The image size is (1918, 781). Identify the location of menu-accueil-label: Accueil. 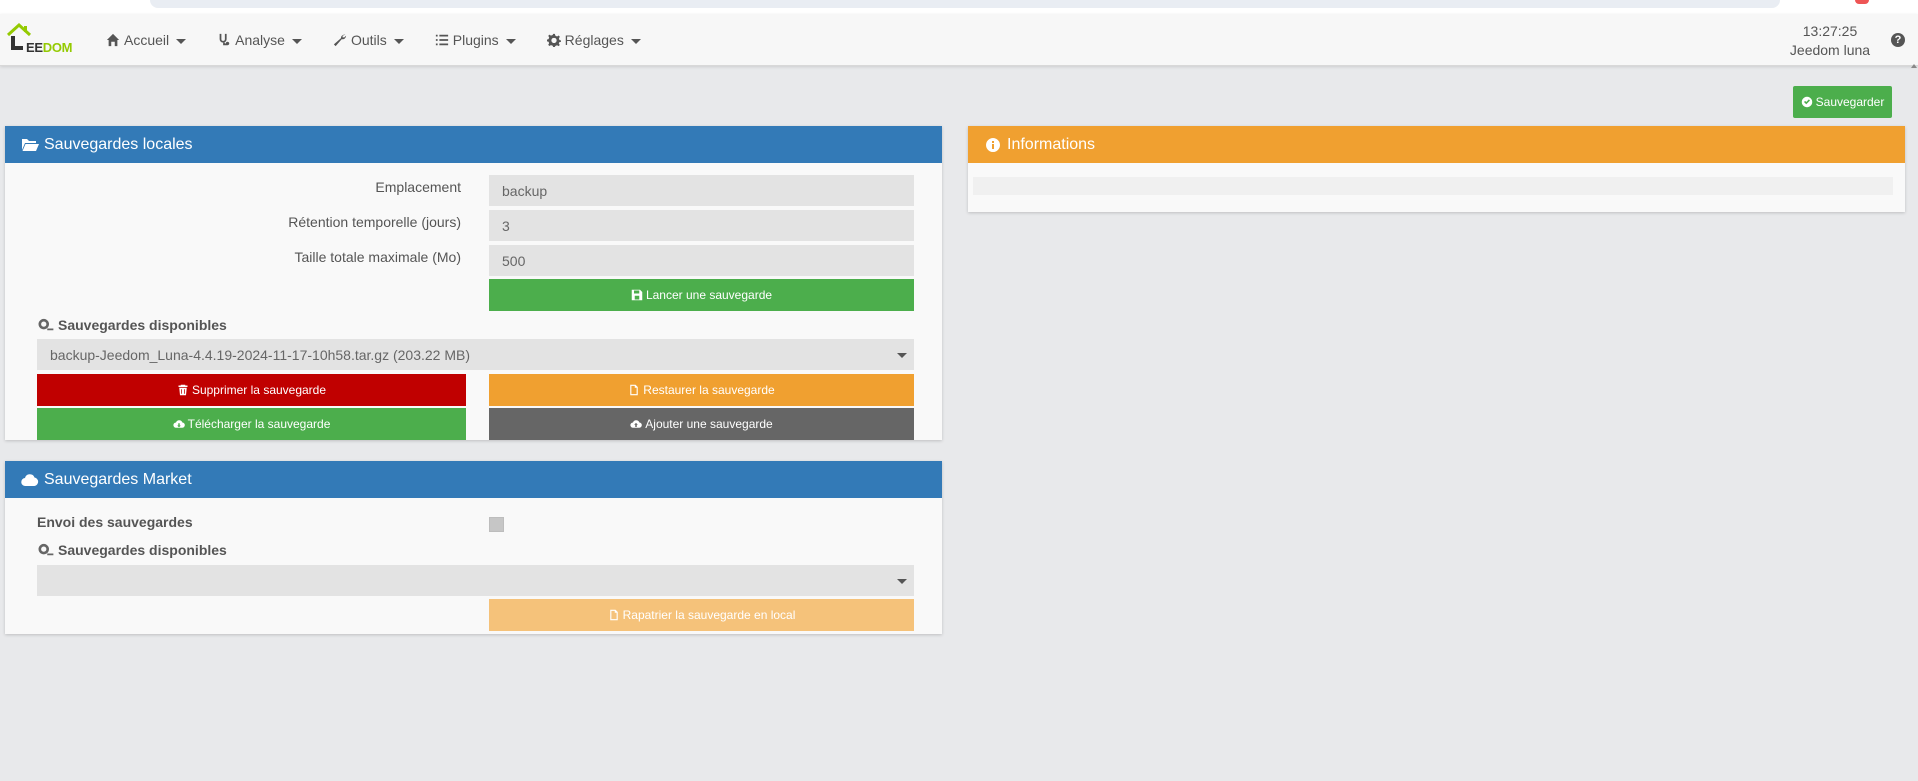
(147, 40).